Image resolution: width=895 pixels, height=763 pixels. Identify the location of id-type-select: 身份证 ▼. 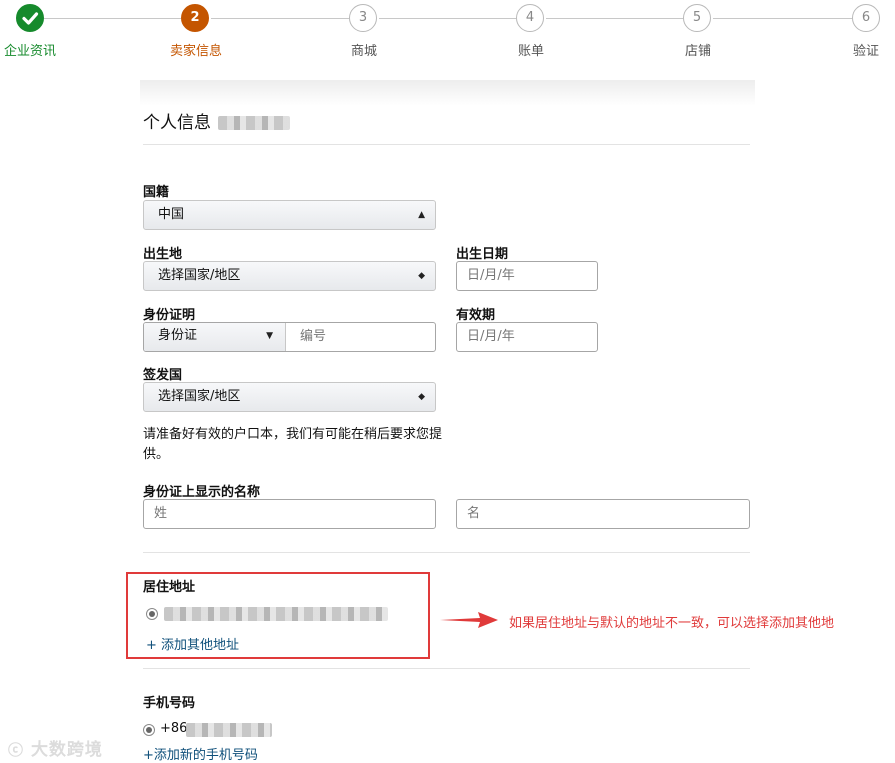
(215, 337).